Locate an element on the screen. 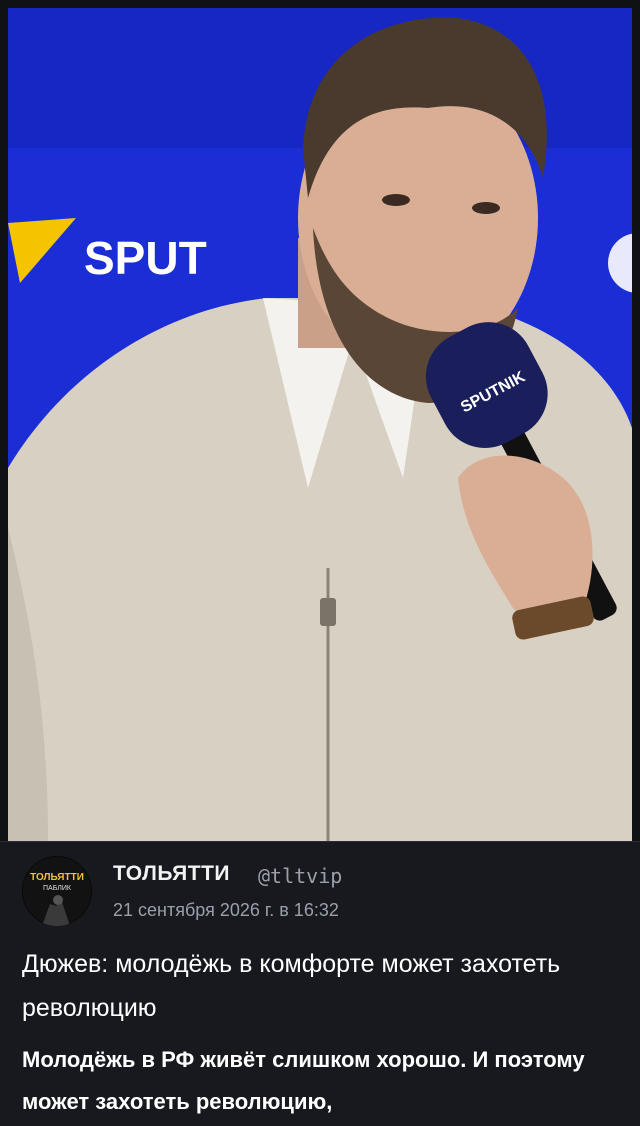 Image resolution: width=640 pixels, height=1126 pixels. avatar-subtitle: ПАБЛИК is located at coordinates (57, 888).